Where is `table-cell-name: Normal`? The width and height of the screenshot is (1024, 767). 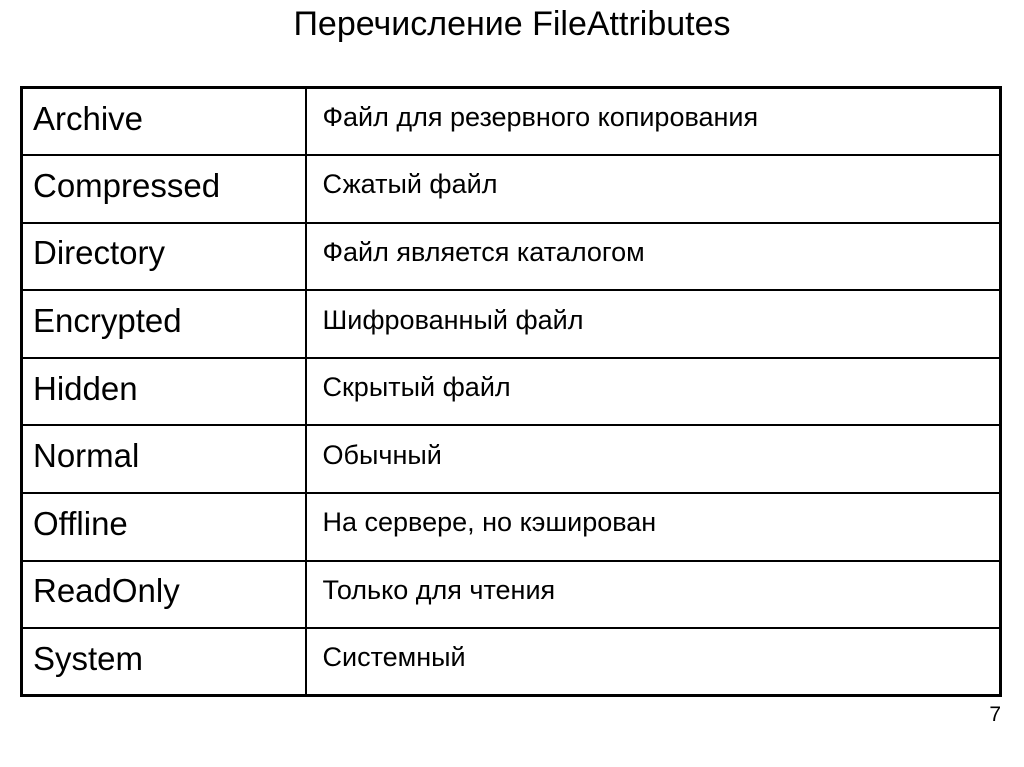
table-cell-name: Normal is located at coordinates (164, 459).